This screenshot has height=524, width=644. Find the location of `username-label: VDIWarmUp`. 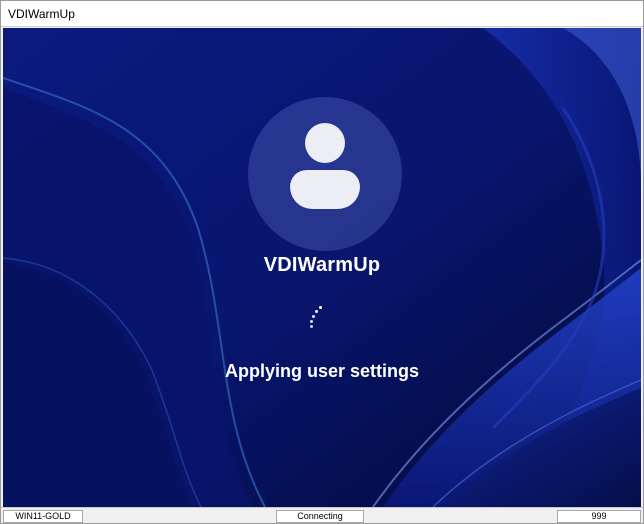

username-label: VDIWarmUp is located at coordinates (322, 265).